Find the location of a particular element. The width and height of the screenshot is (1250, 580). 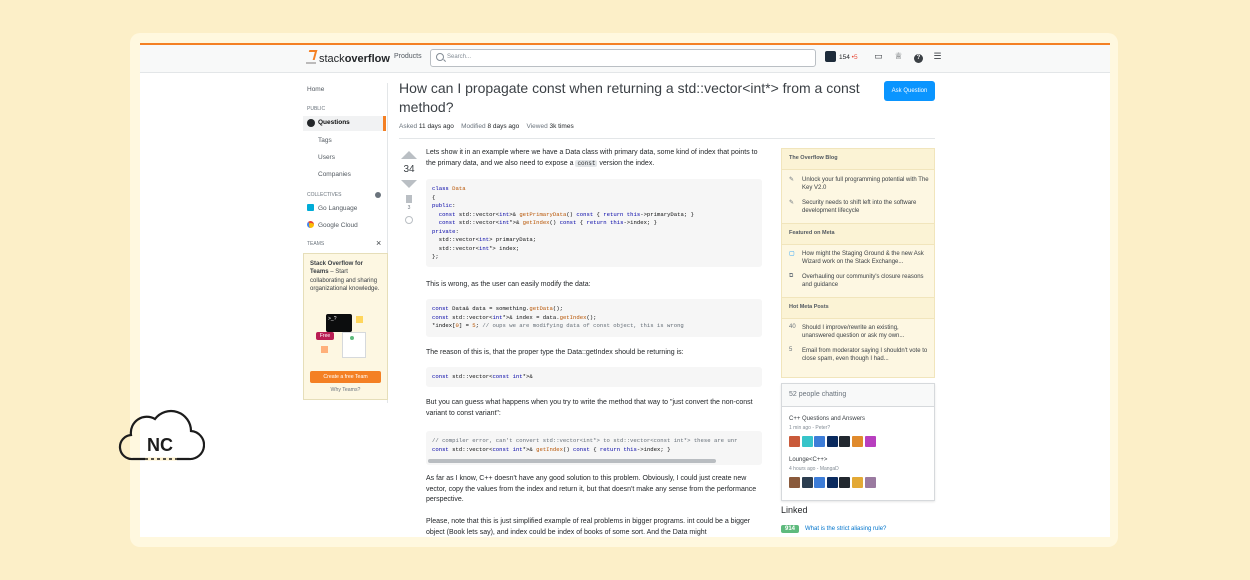

nav-section-collectives: COLLECTIVES is located at coordinates (324, 195).